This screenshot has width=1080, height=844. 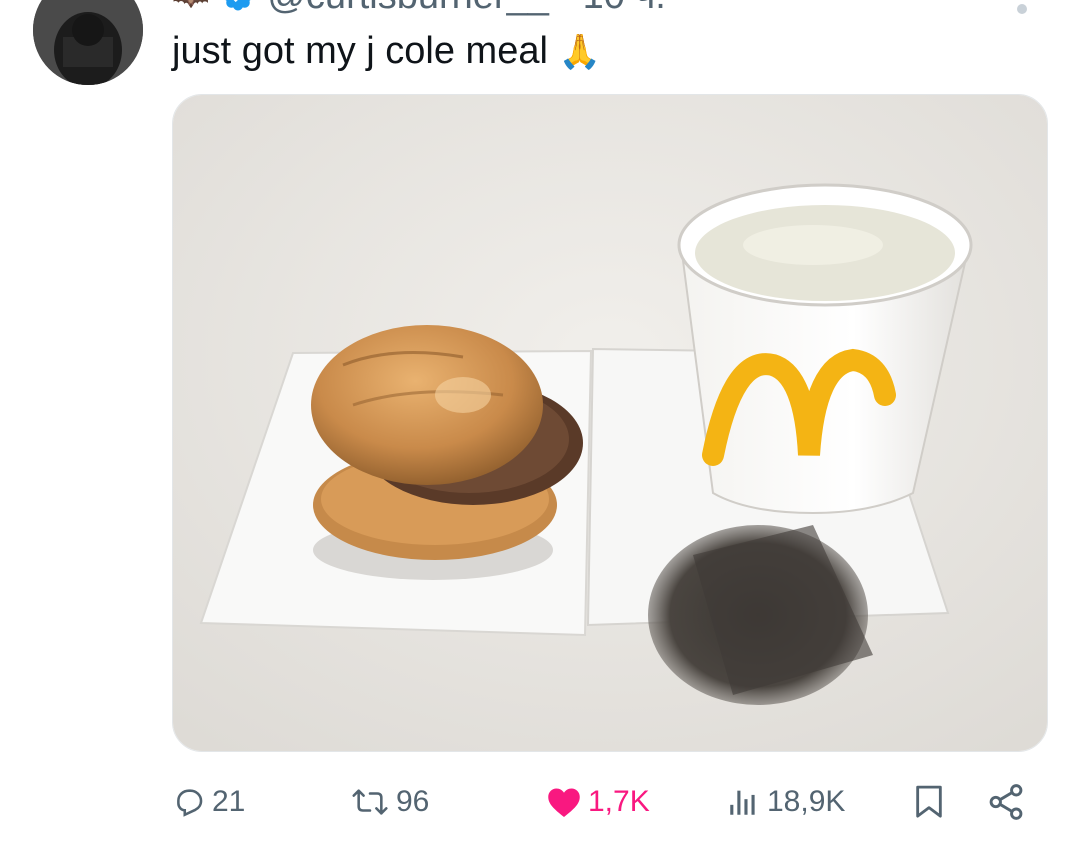 I want to click on heart-icon, so click(x=564, y=802).